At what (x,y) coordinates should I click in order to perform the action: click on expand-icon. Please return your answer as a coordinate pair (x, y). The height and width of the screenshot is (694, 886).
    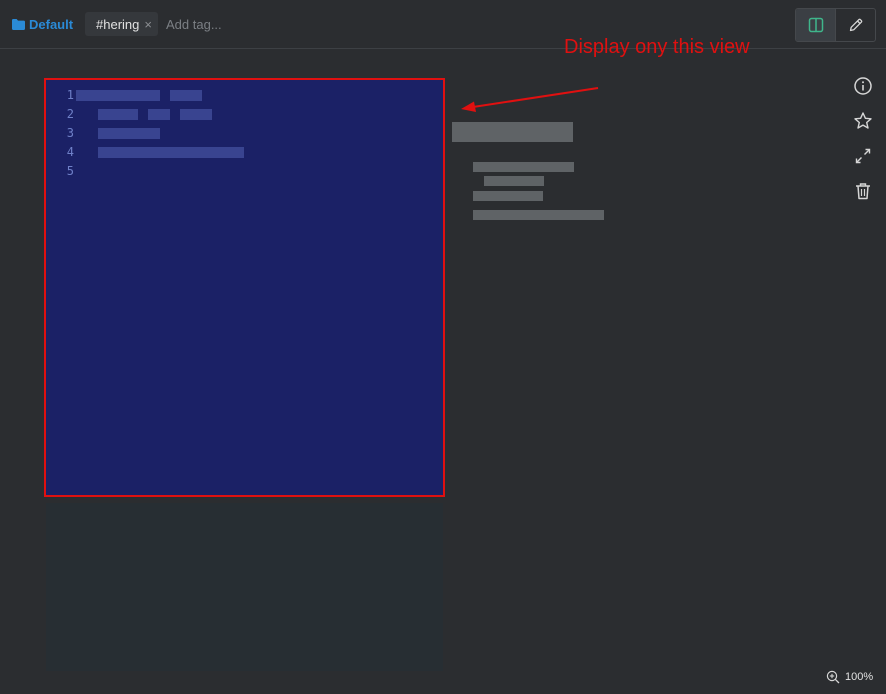
    Looking at the image, I should click on (863, 156).